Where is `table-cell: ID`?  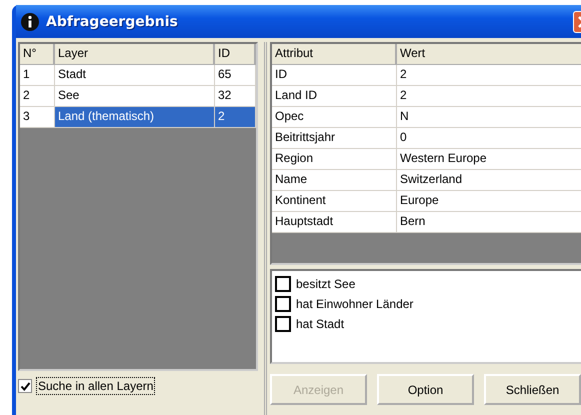
table-cell: ID is located at coordinates (334, 75).